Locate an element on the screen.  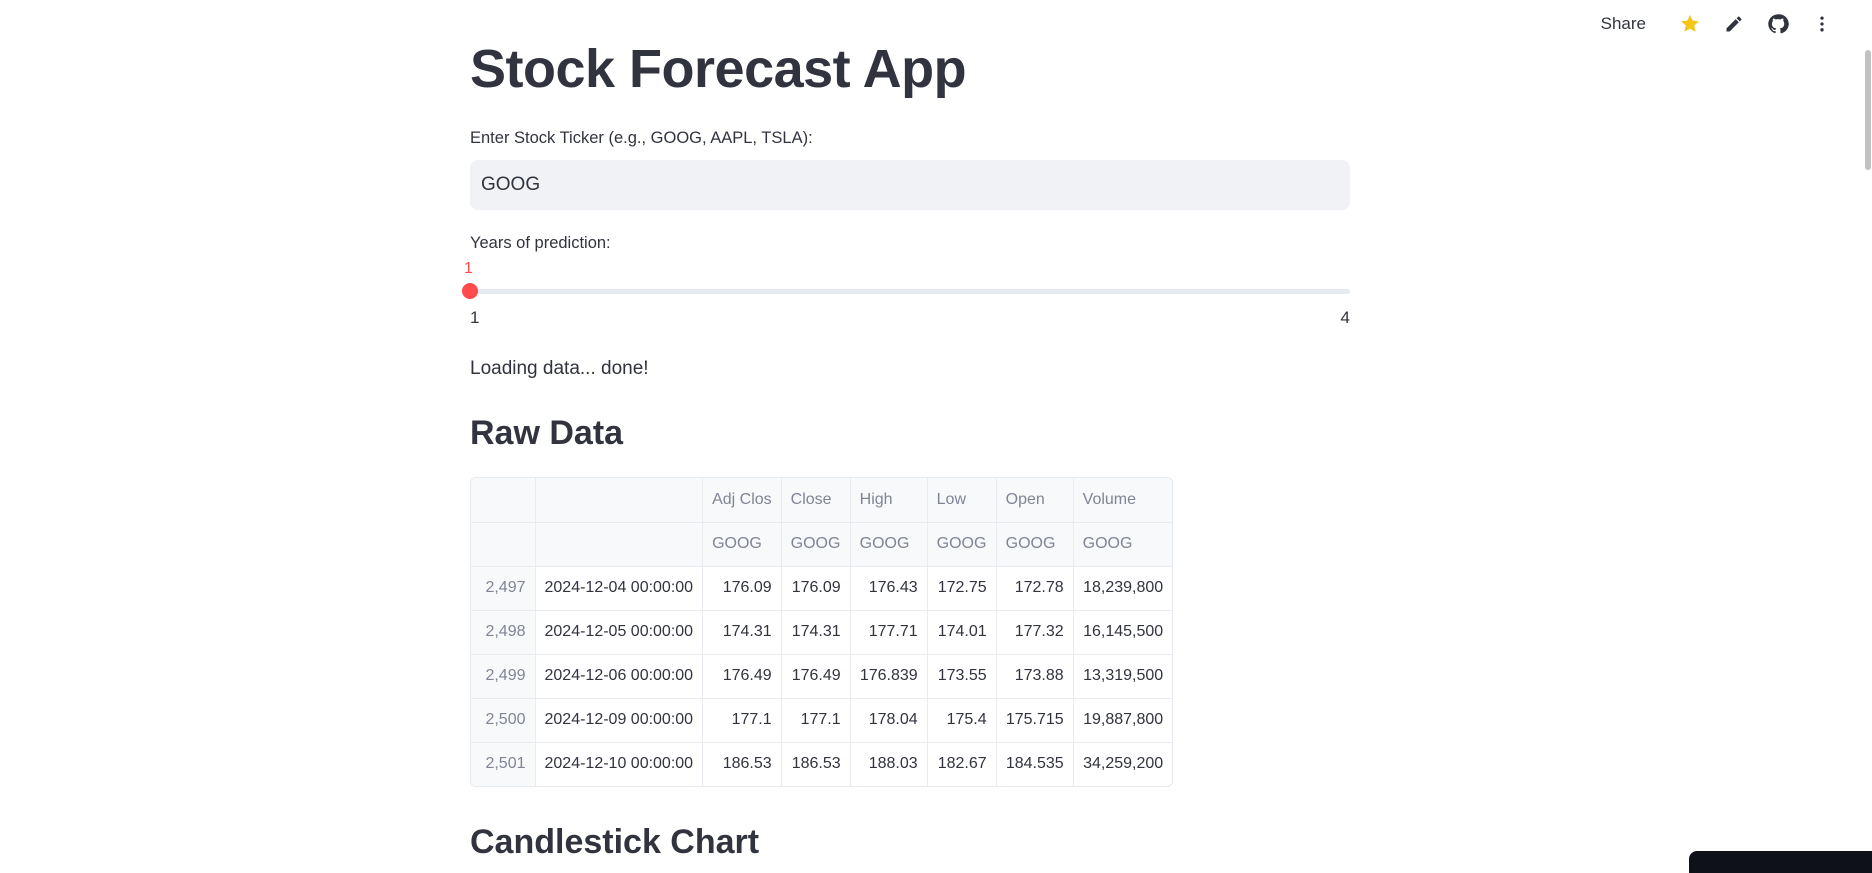
row-index: 2,500 is located at coordinates (503, 720).